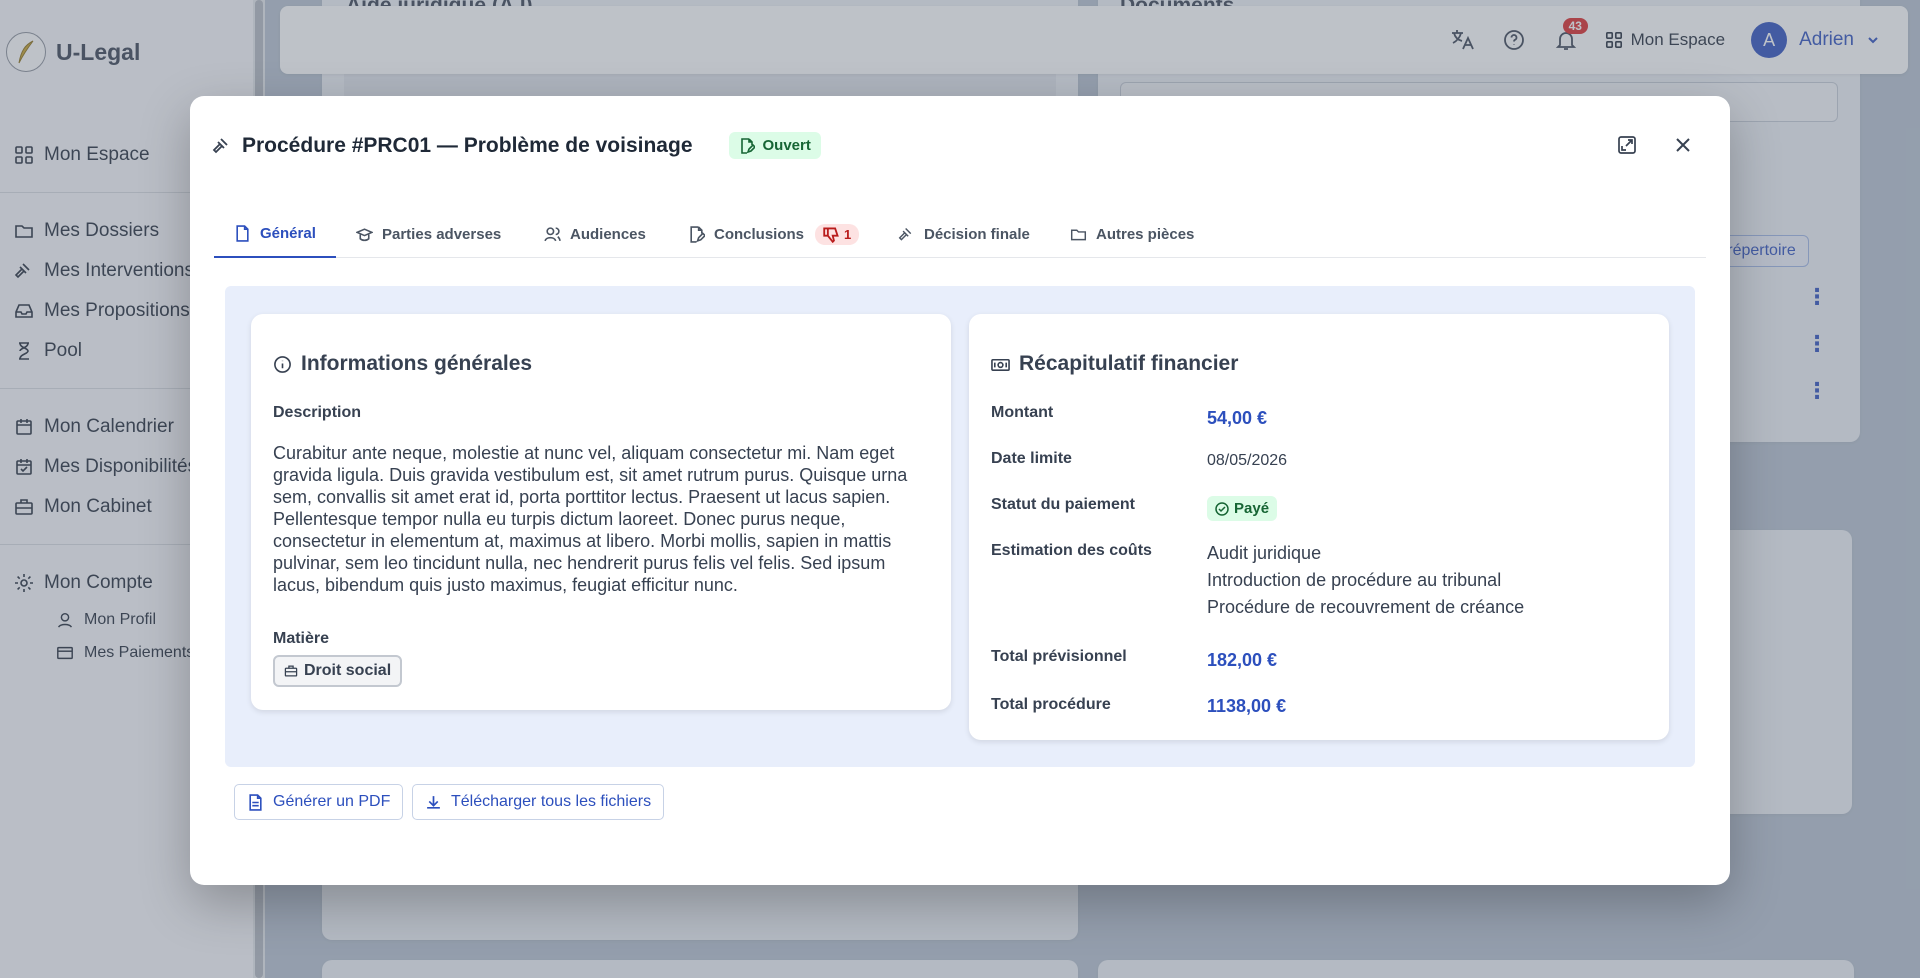  What do you see at coordinates (1264, 553) in the screenshot?
I see `estimation-item: Audit juridique` at bounding box center [1264, 553].